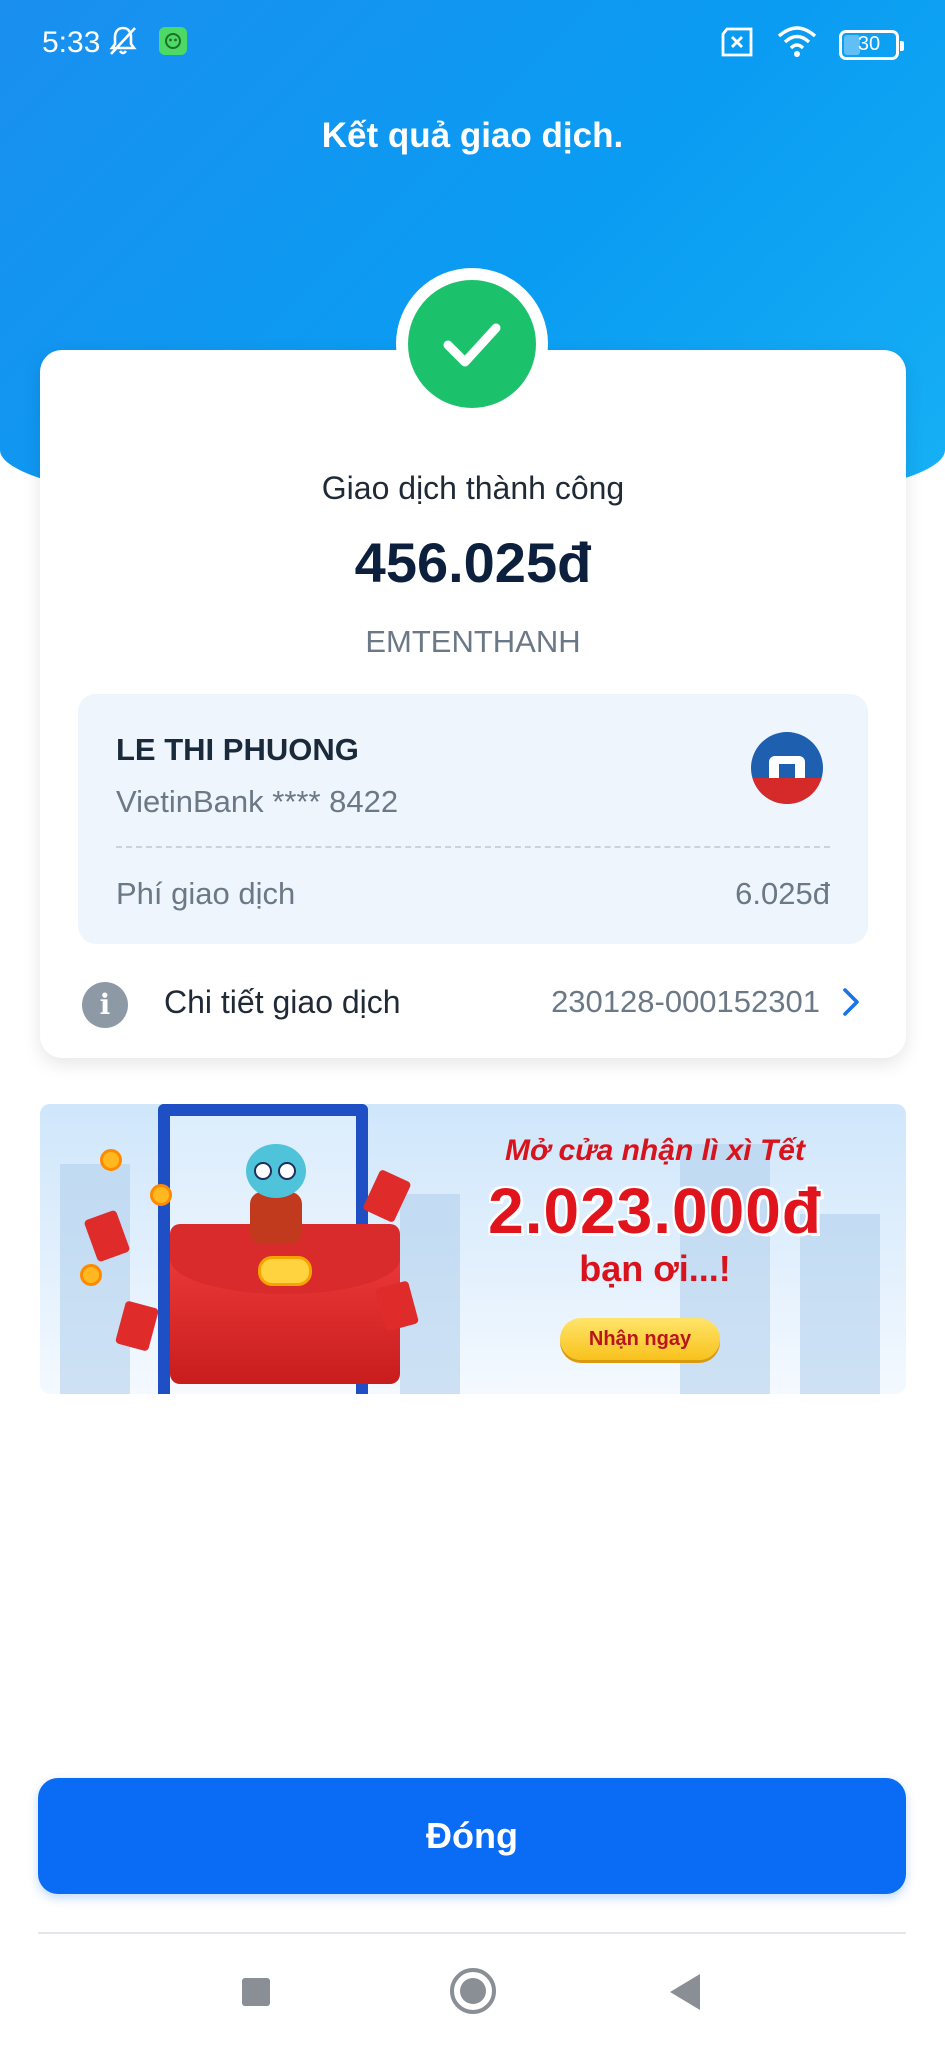 The width and height of the screenshot is (945, 2048). I want to click on checkmark-icon, so click(472, 344).